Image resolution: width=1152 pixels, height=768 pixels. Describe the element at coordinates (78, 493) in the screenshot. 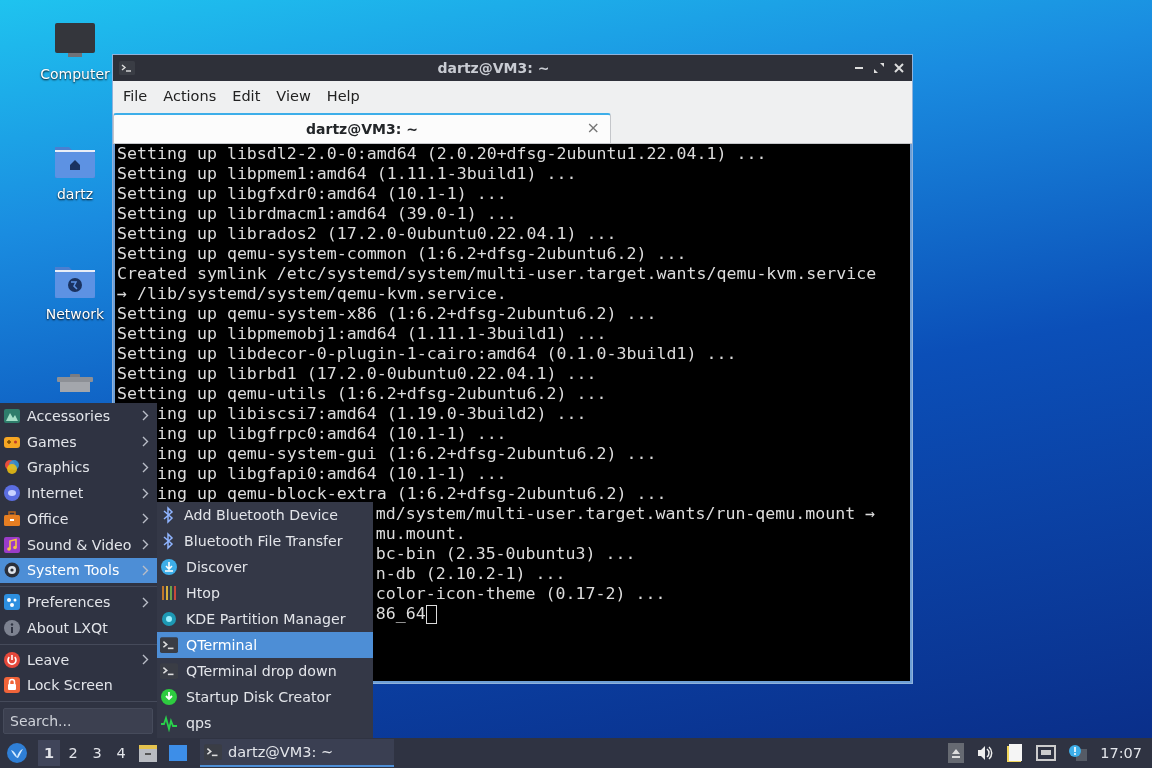

I see `menu-item: Internet` at that location.